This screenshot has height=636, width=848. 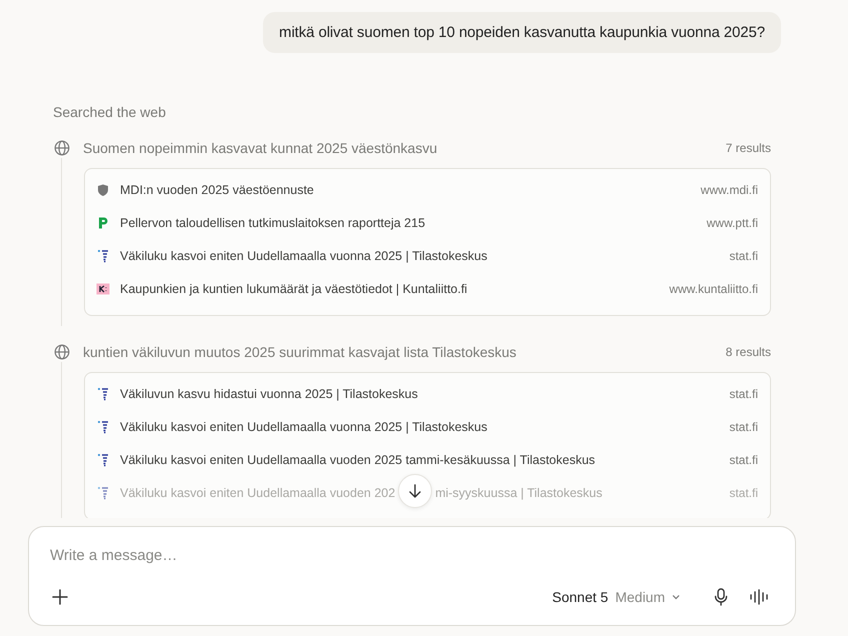 I want to click on results-count: 7 results, so click(x=748, y=148).